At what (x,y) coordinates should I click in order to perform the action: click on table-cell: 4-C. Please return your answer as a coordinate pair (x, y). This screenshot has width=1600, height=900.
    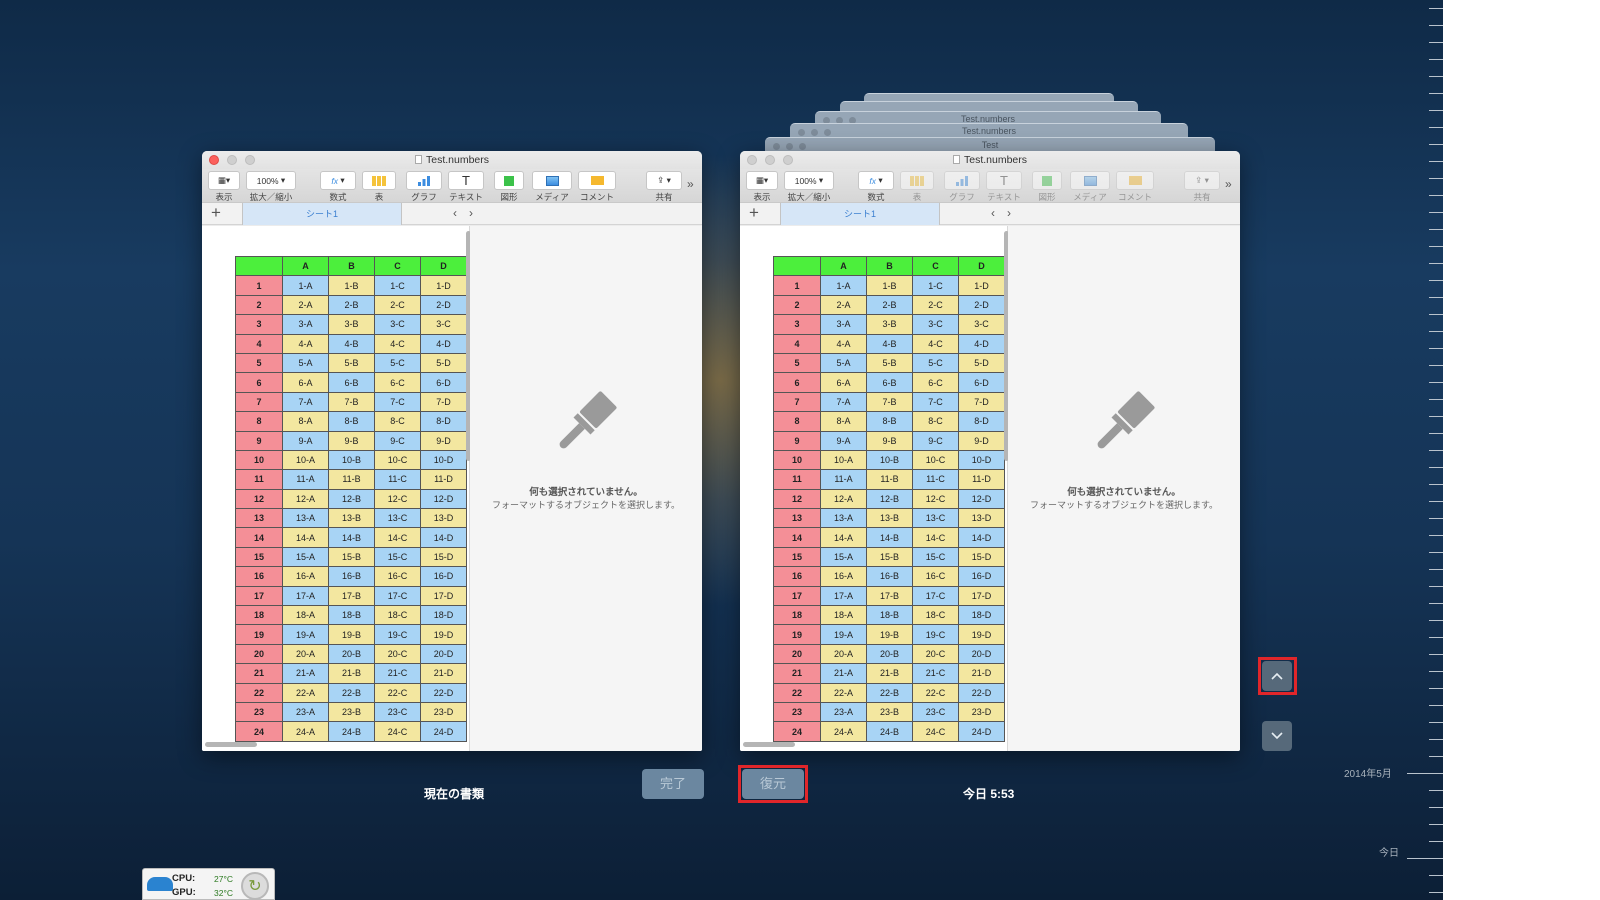
    Looking at the image, I should click on (397, 343).